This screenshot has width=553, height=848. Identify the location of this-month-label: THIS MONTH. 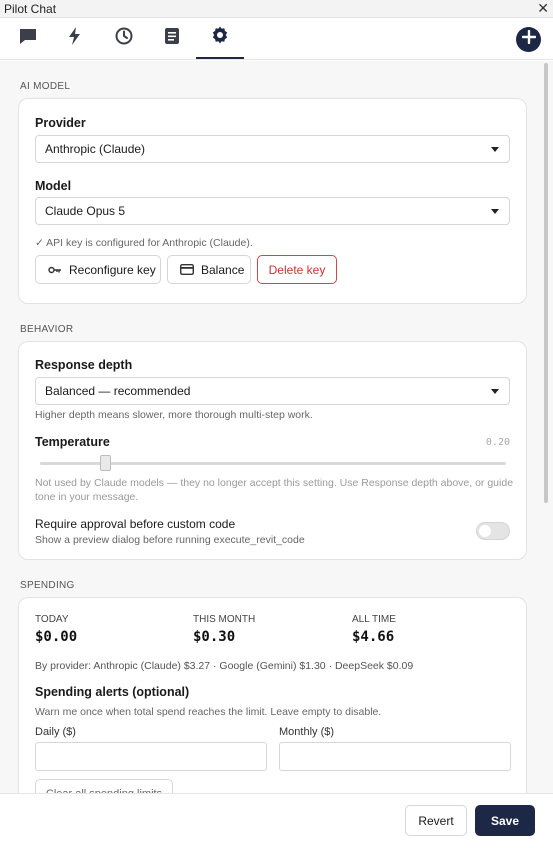
(224, 619).